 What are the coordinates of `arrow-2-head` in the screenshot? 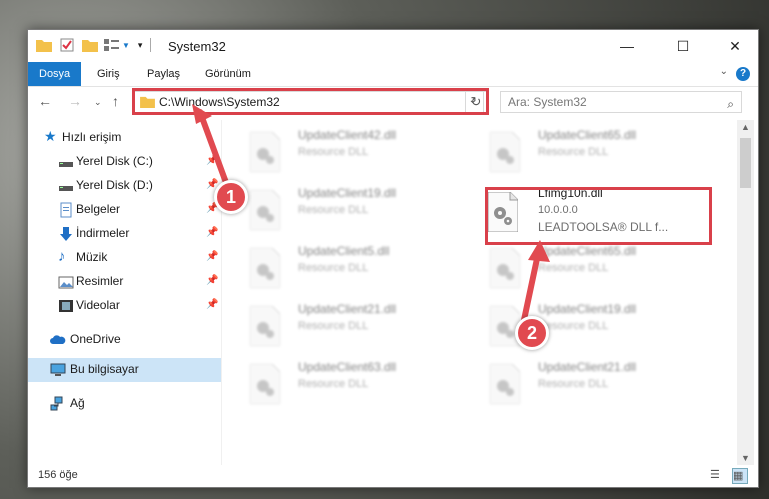 It's located at (539, 251).